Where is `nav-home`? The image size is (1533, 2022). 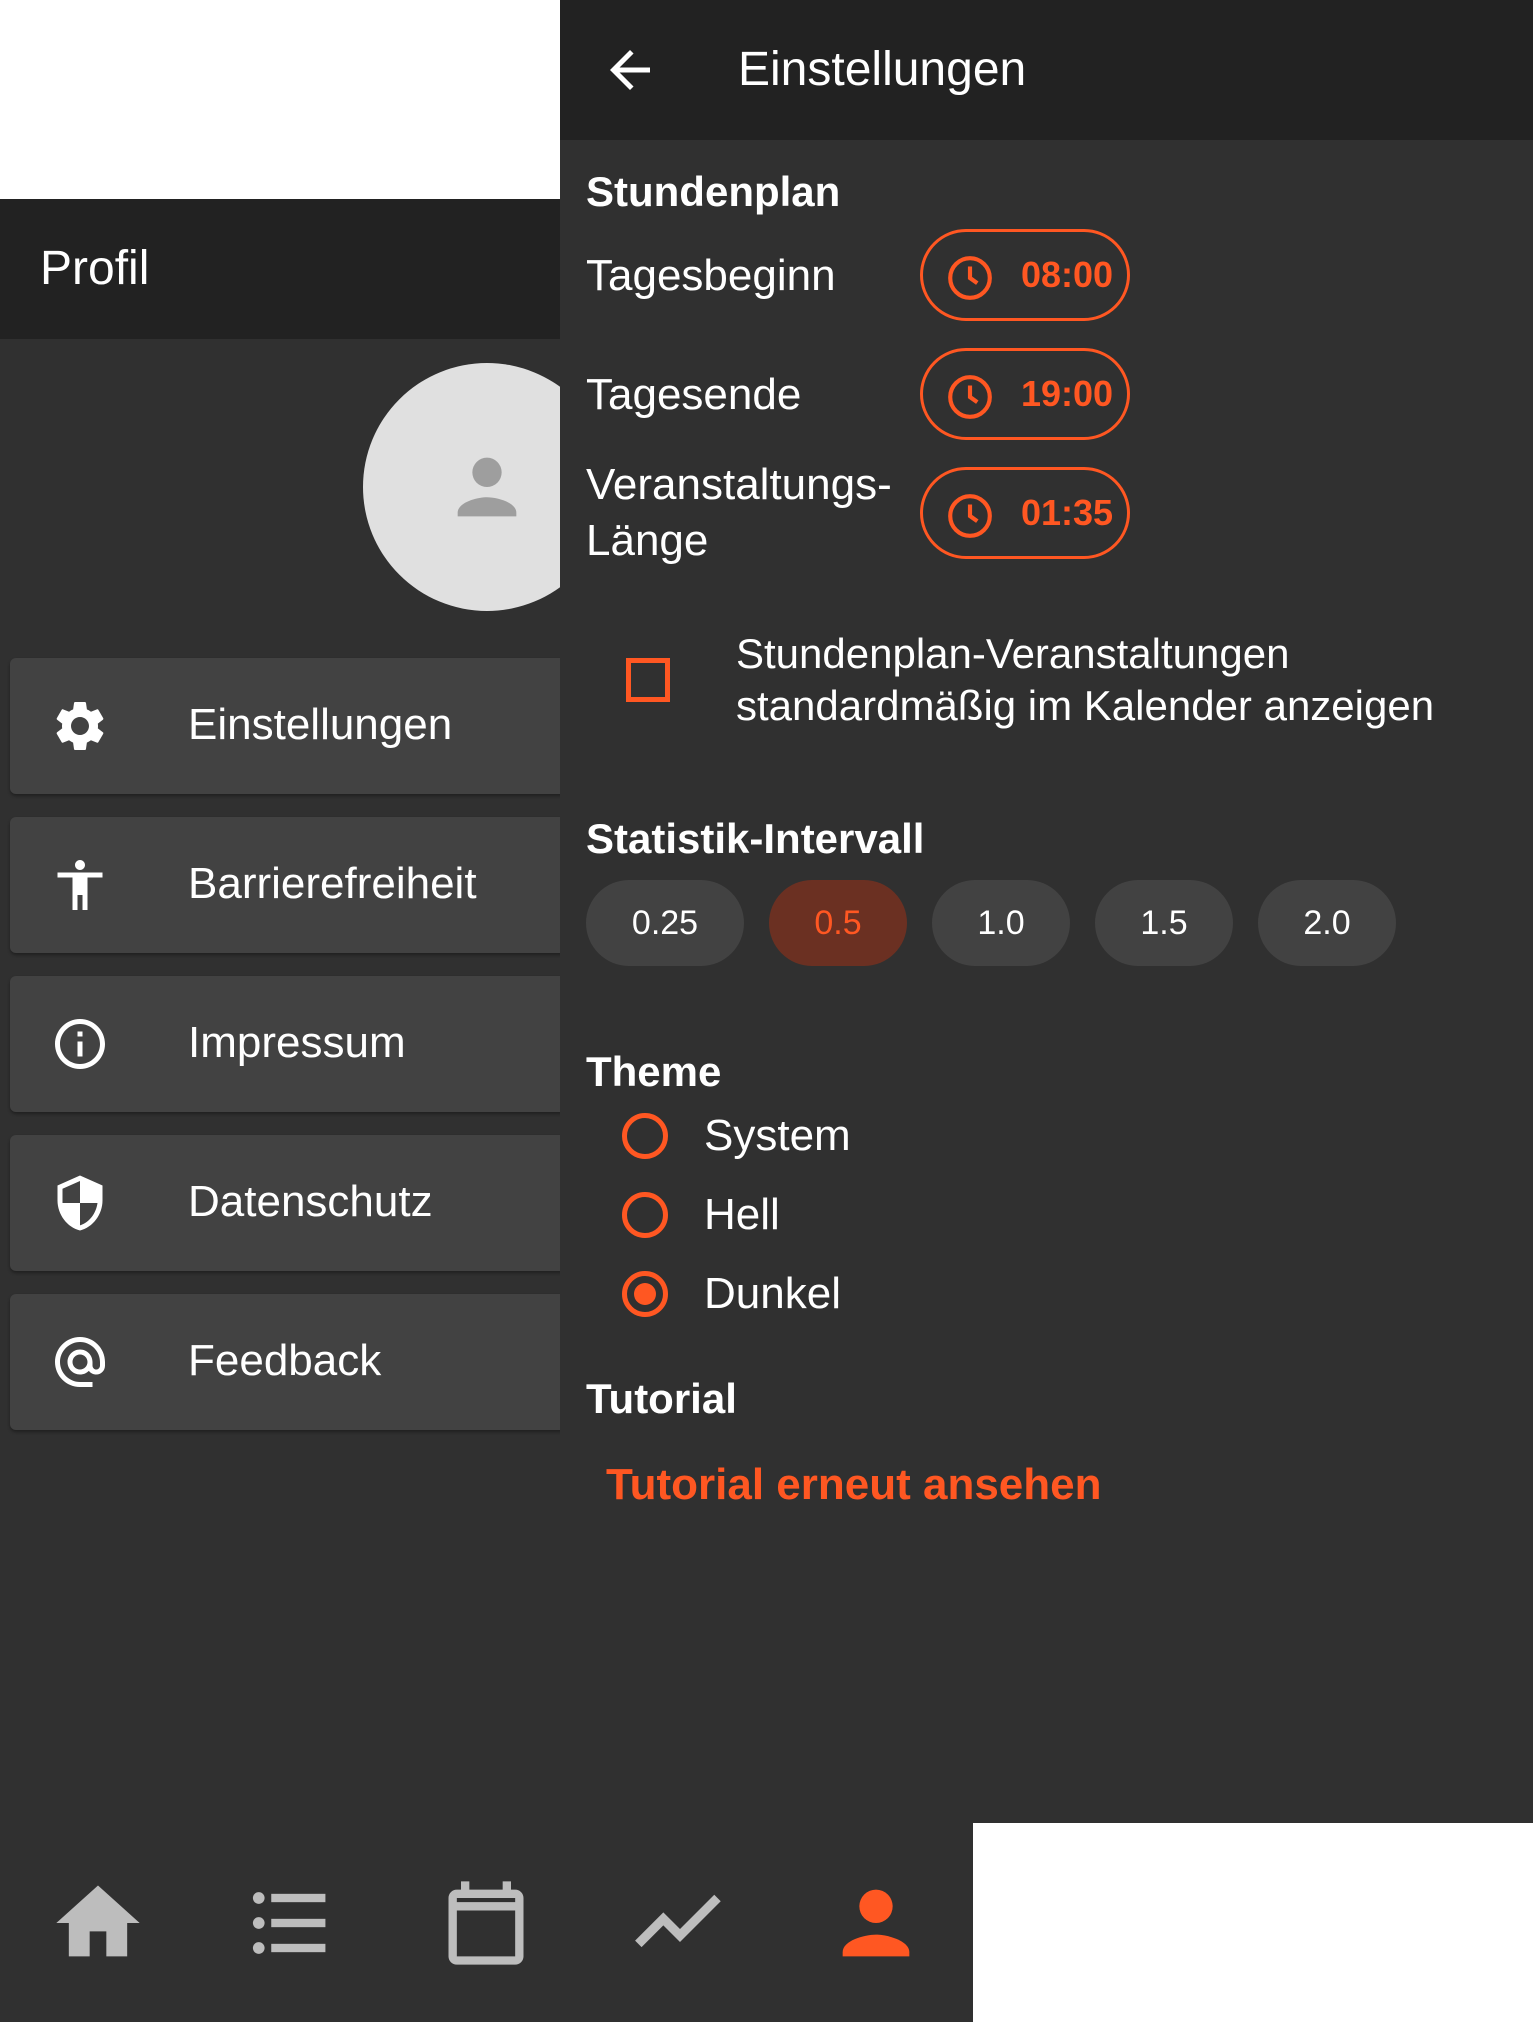
nav-home is located at coordinates (98, 1923).